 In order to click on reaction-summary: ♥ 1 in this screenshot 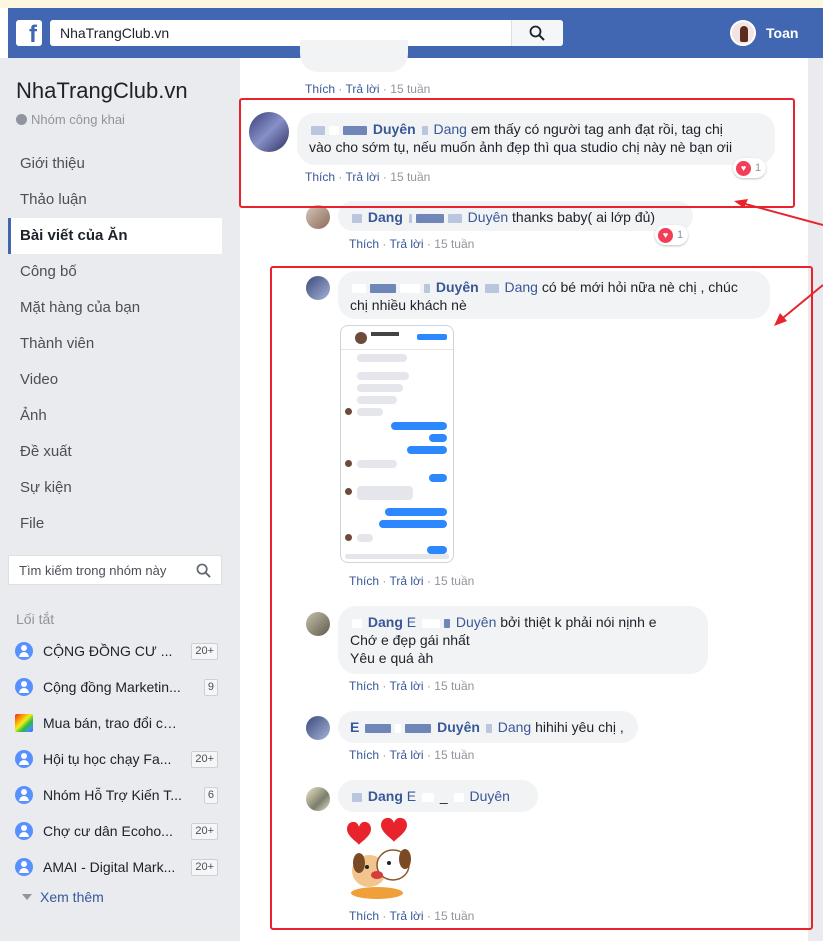, I will do `click(672, 235)`.